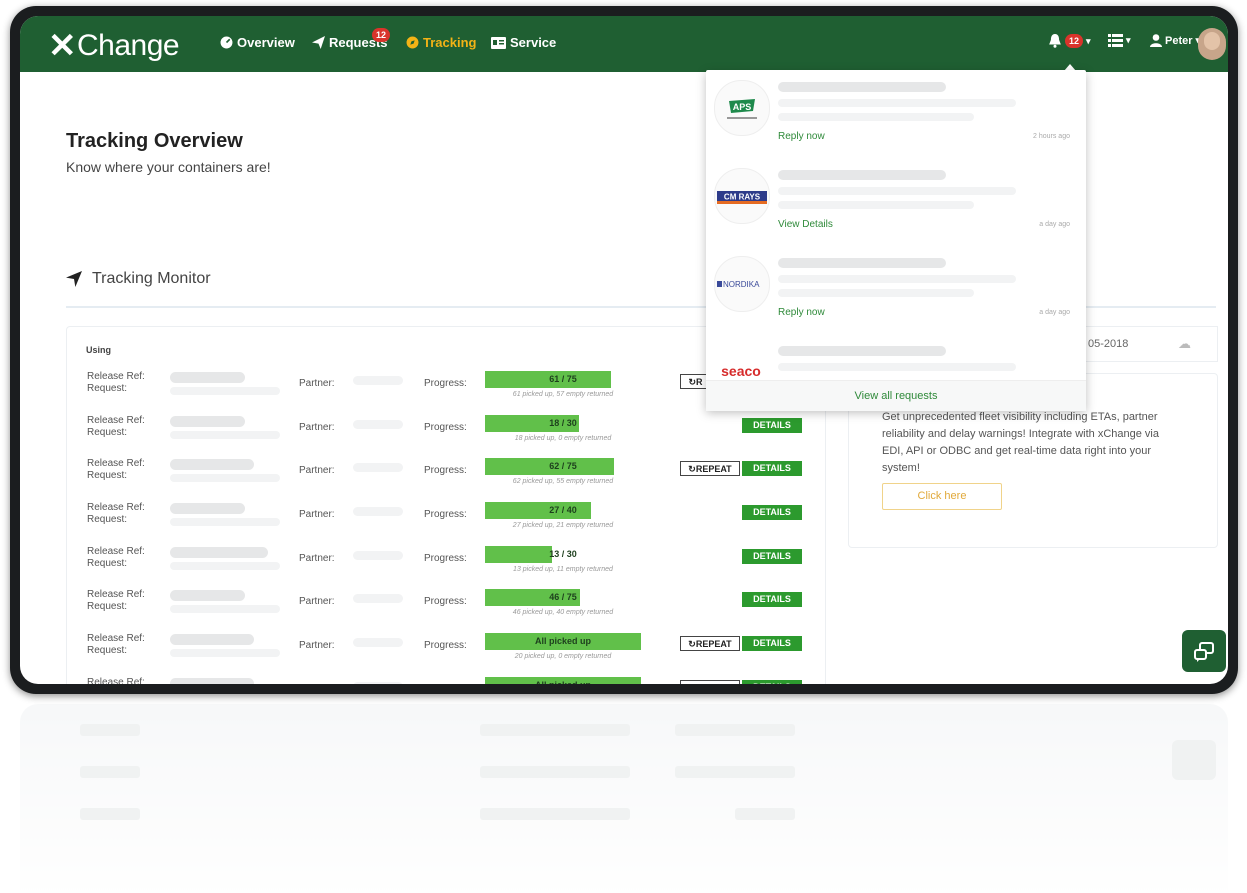 This screenshot has height=893, width=1247. What do you see at coordinates (713, 644) in the screenshot?
I see `repeat-label: REPEAT` at bounding box center [713, 644].